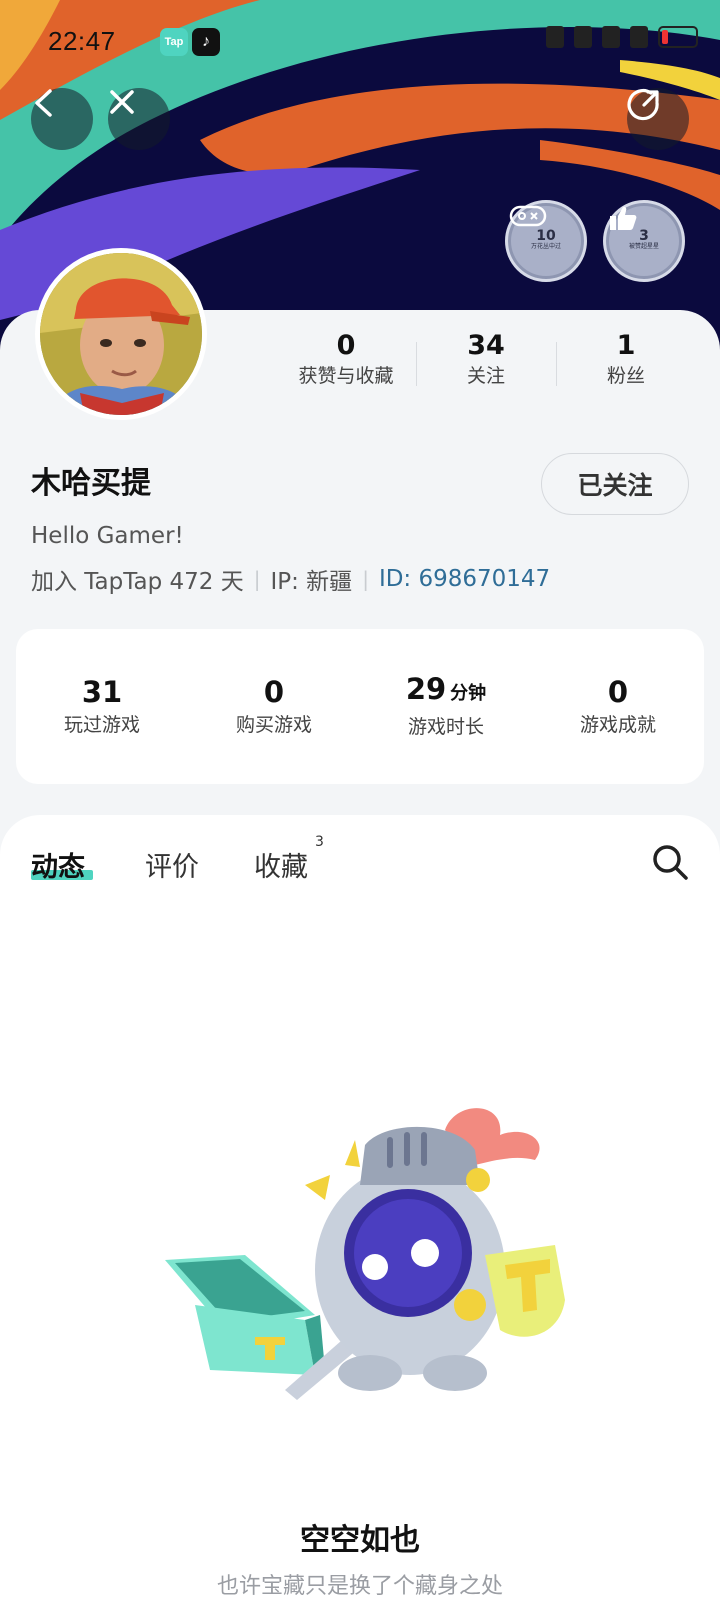 Image resolution: width=720 pixels, height=1598 pixels. What do you see at coordinates (618, 691) in the screenshot?
I see `achievements-count: 0` at bounding box center [618, 691].